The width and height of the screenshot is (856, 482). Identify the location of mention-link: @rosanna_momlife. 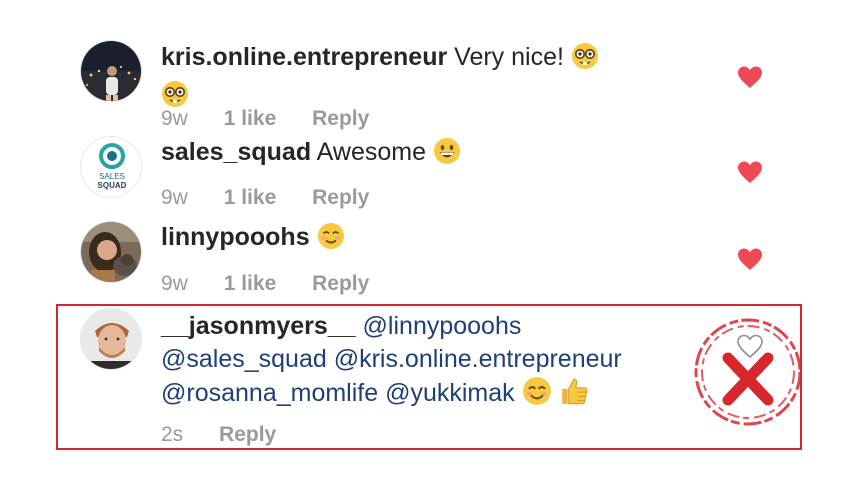
(269, 393).